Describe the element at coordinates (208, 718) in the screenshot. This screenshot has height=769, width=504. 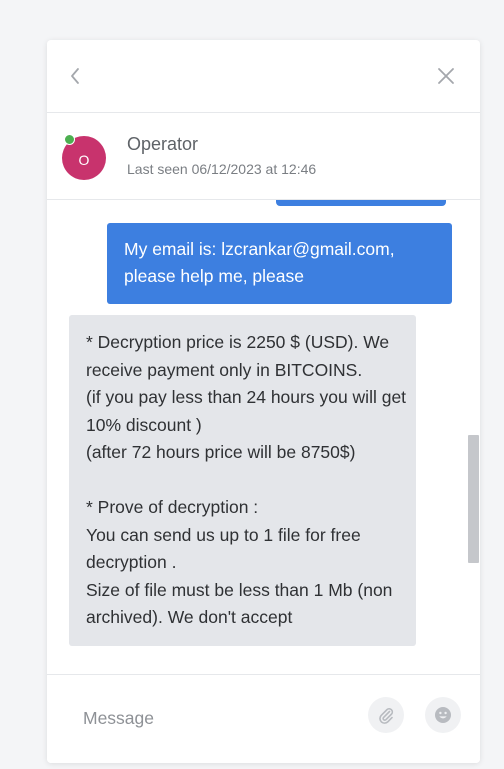
I see `message-input` at that location.